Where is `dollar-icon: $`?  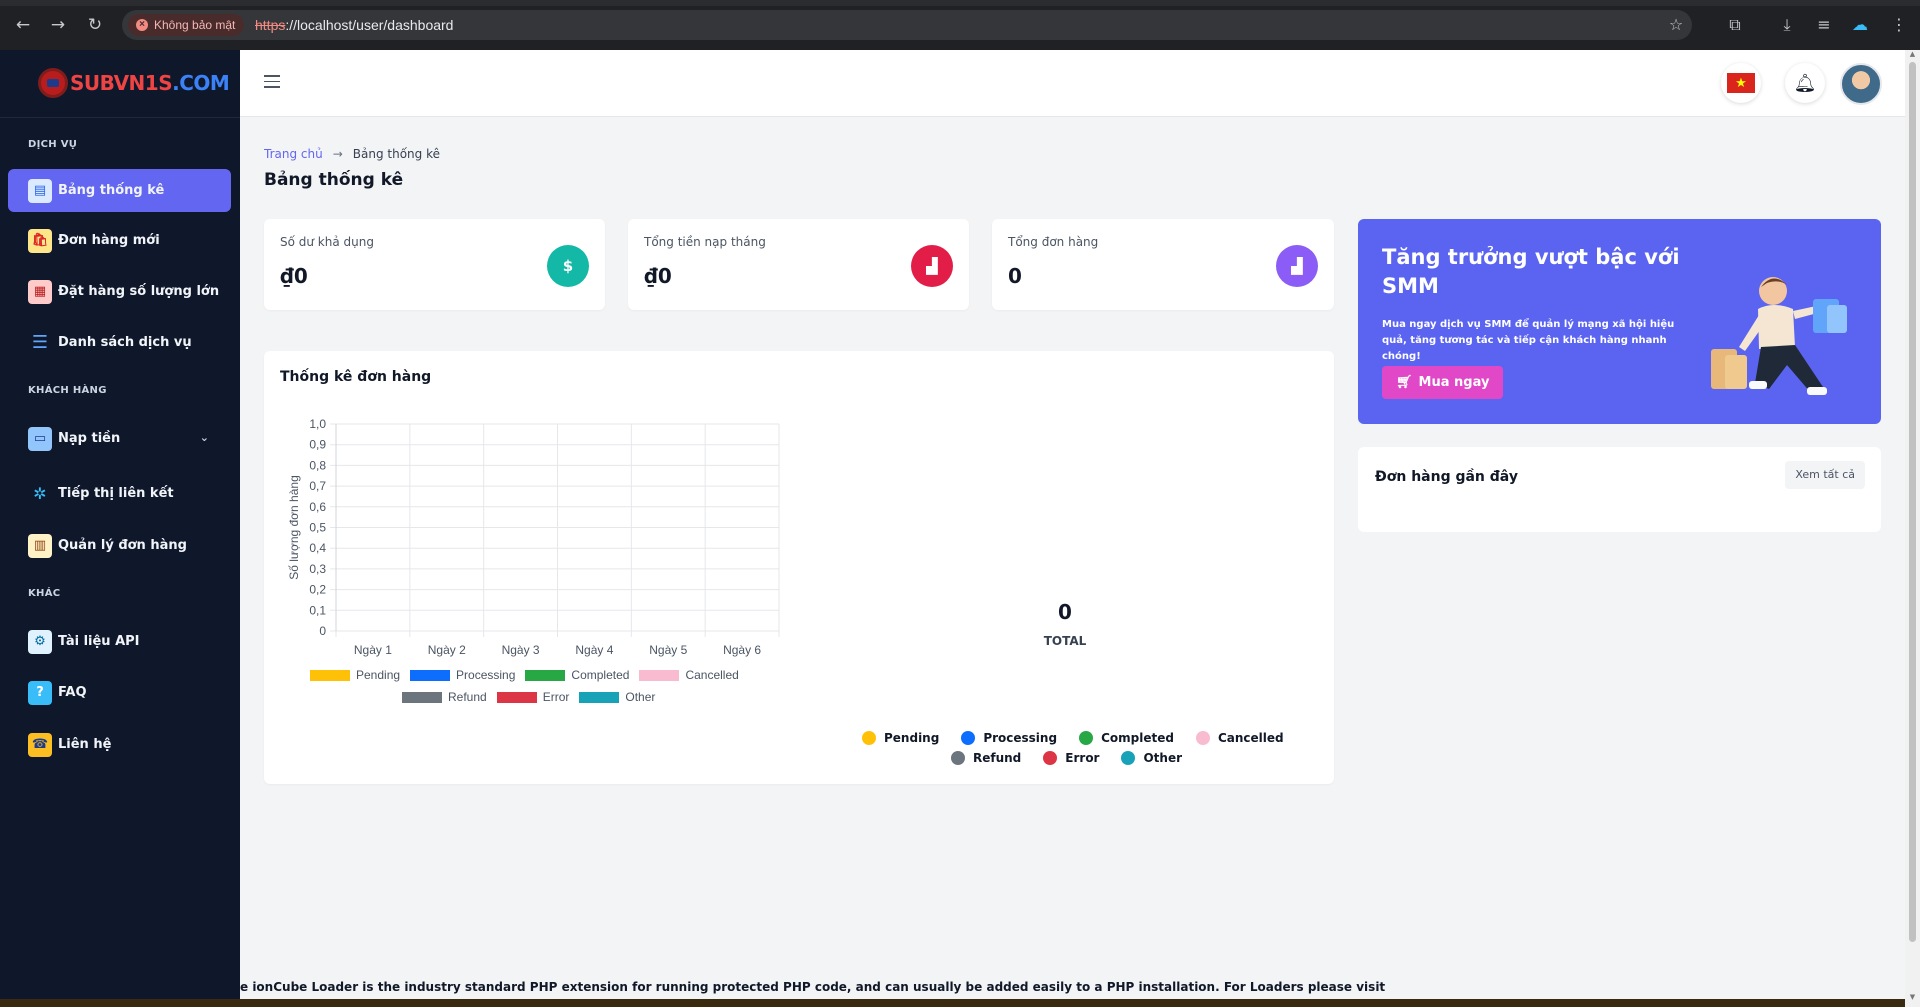
dollar-icon: $ is located at coordinates (568, 266).